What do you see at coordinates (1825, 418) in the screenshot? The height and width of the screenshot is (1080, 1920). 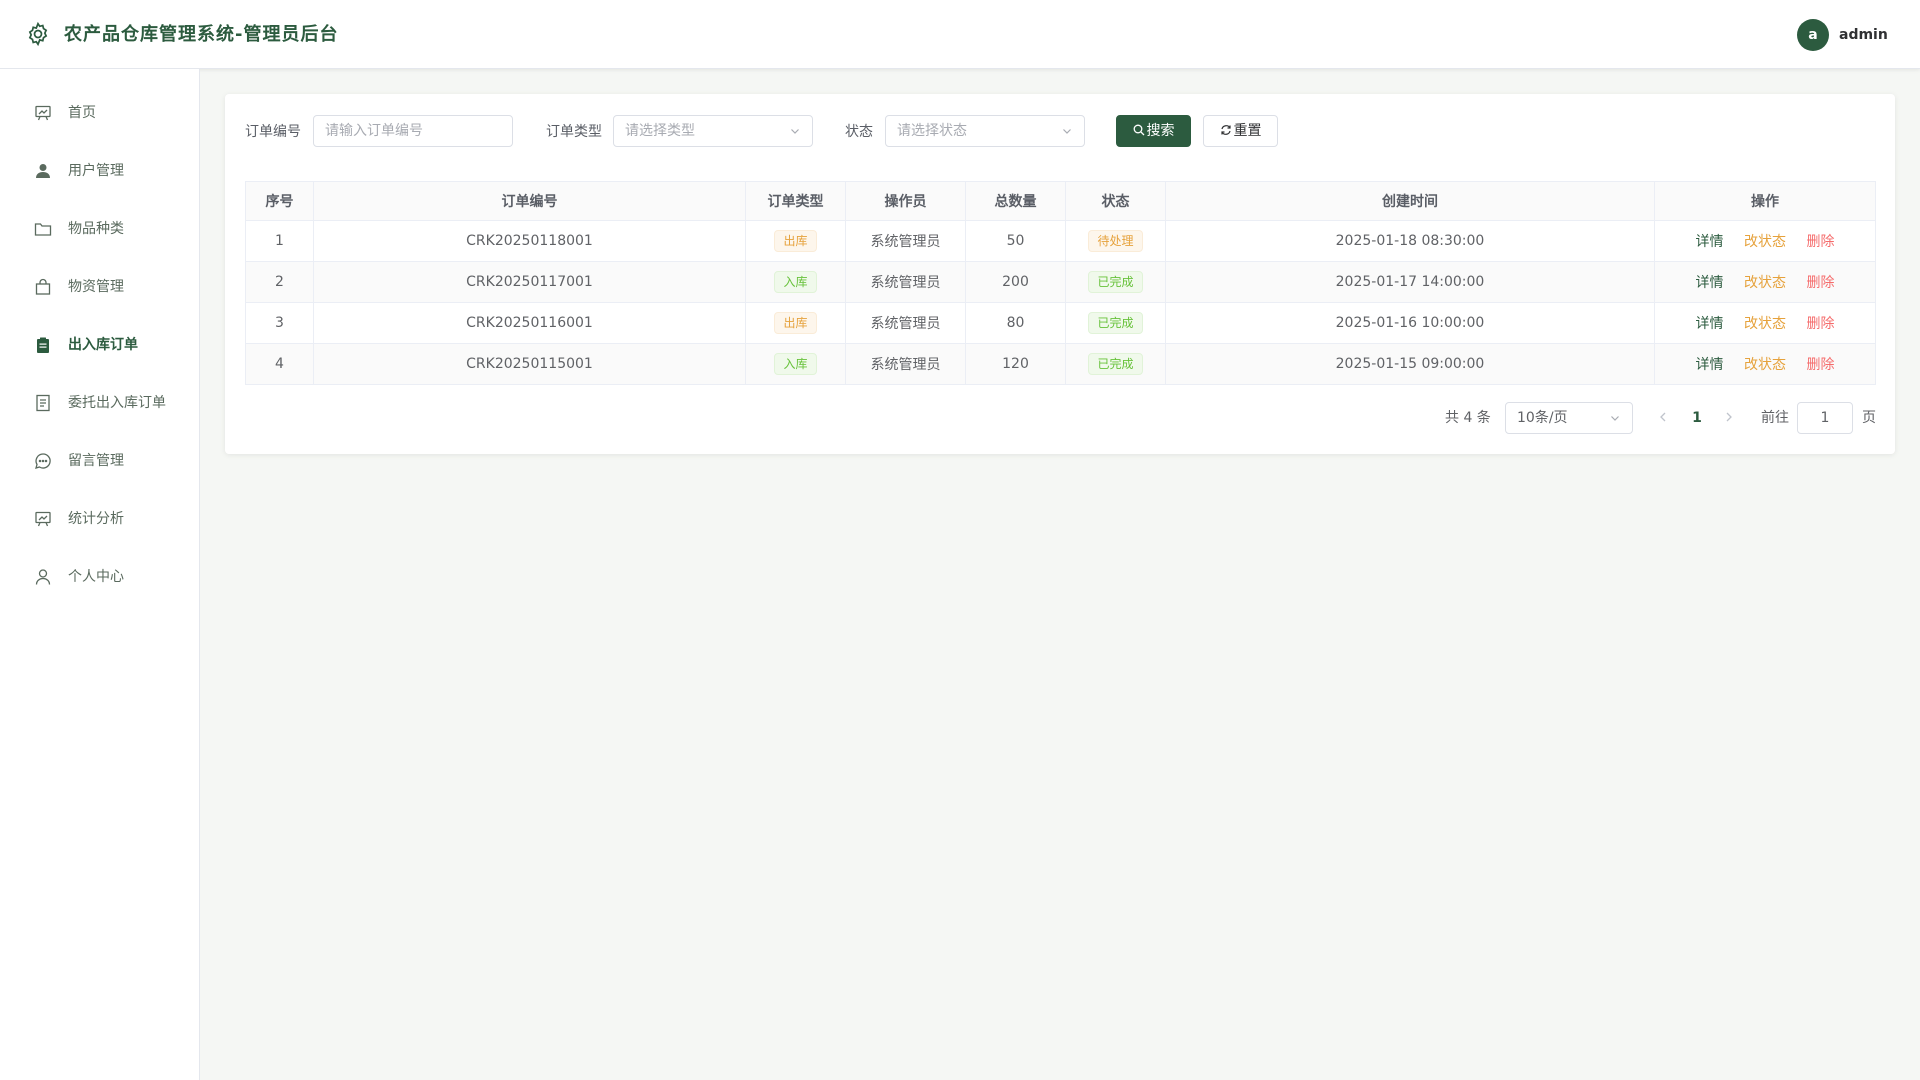 I see `goto-page-input` at bounding box center [1825, 418].